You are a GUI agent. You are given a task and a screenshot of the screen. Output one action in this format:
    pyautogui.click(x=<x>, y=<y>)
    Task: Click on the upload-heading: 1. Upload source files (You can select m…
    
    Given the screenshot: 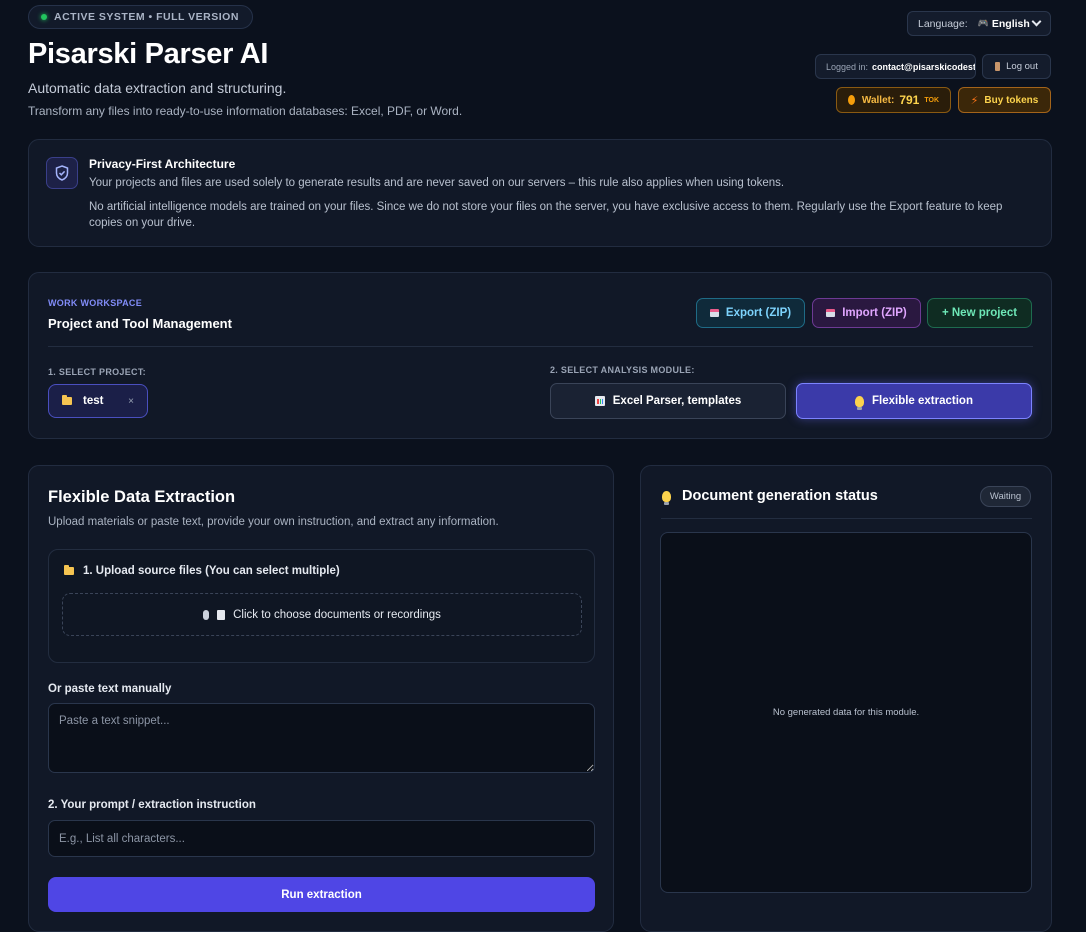 What is the action you would take?
    pyautogui.click(x=202, y=571)
    